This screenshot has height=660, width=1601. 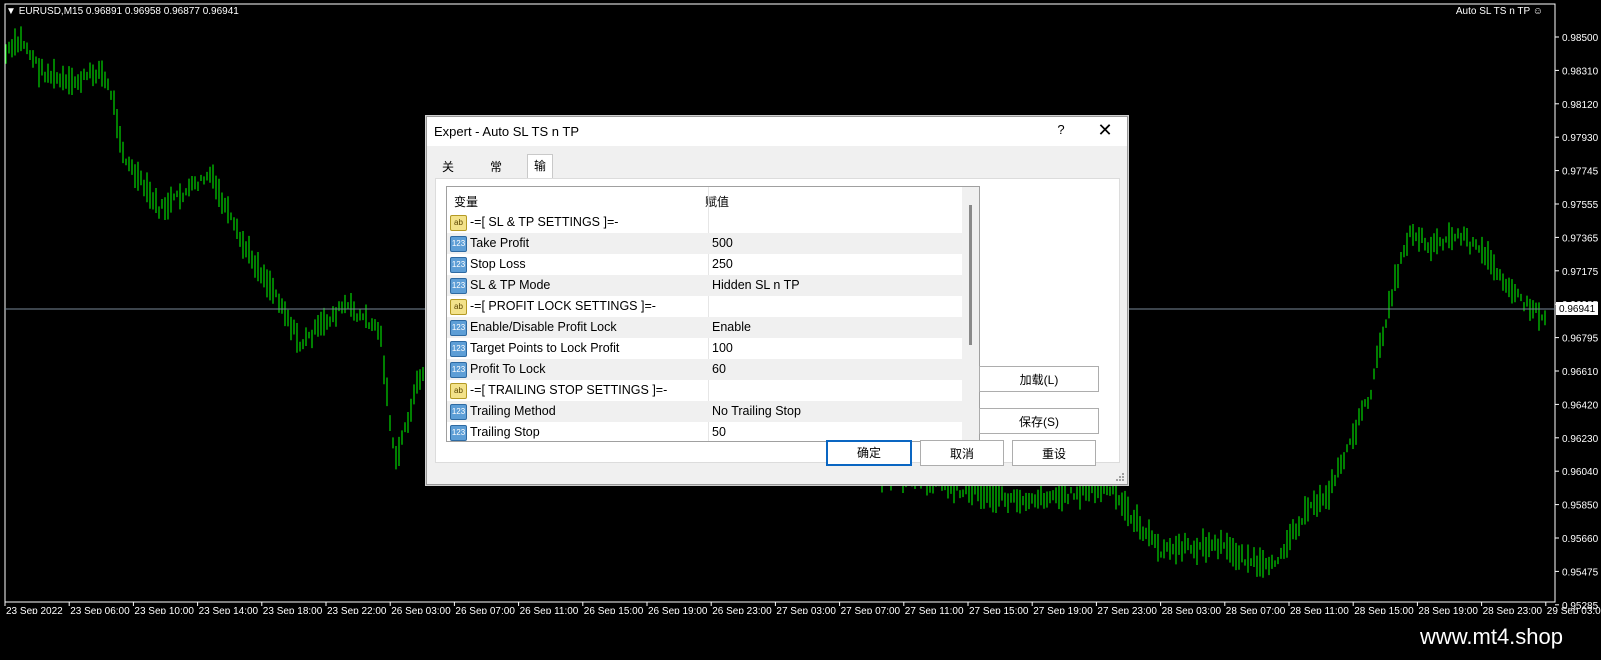 What do you see at coordinates (704, 431) in the screenshot?
I see `parameter-row: 123 Trailing Stop 50` at bounding box center [704, 431].